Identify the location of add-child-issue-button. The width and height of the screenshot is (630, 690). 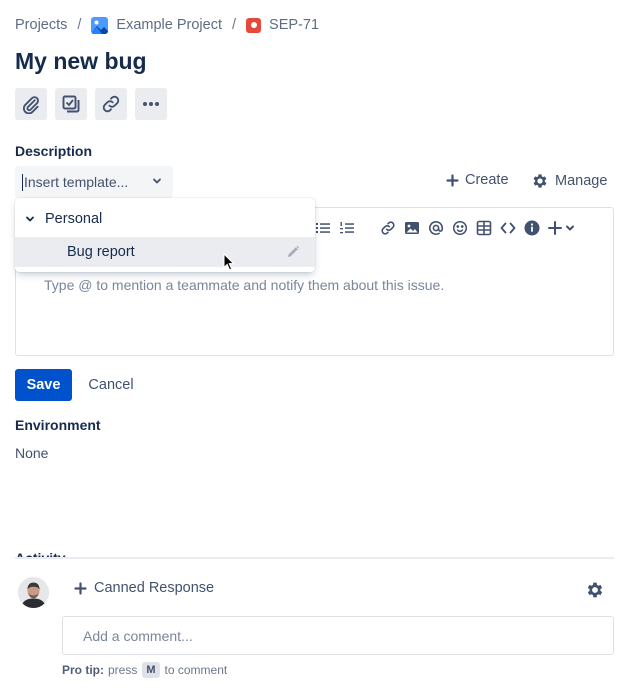
(71, 104).